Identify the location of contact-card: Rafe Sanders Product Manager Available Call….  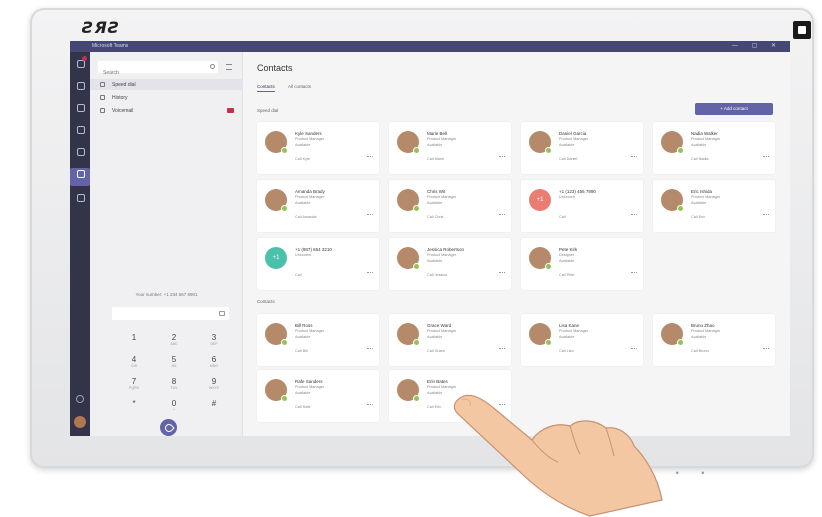
(318, 396).